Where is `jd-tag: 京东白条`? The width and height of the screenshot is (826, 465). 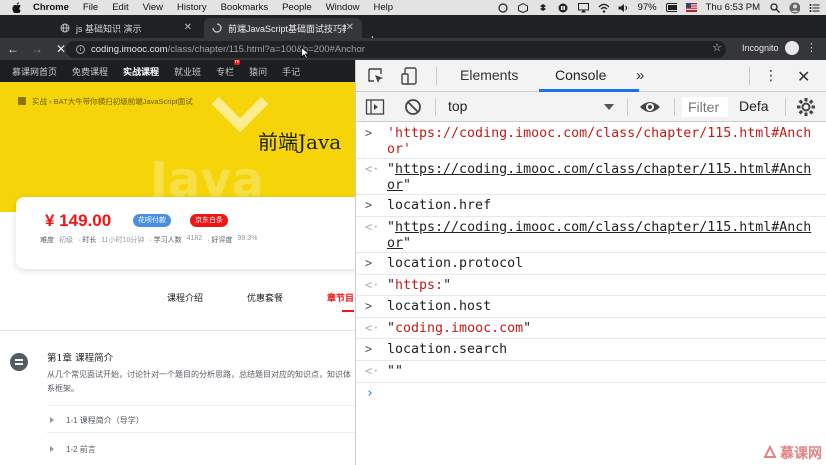
jd-tag: 京东白条 is located at coordinates (209, 220).